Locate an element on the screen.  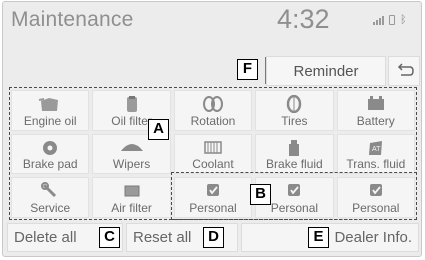
brake-disc-icon is located at coordinates (50, 147).